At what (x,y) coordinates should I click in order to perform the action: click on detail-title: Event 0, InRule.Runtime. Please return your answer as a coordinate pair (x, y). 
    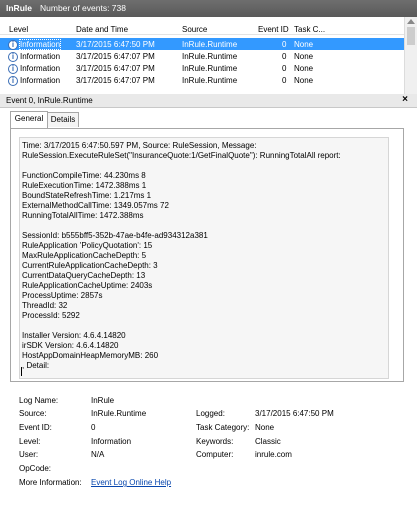
    Looking at the image, I should click on (49, 100).